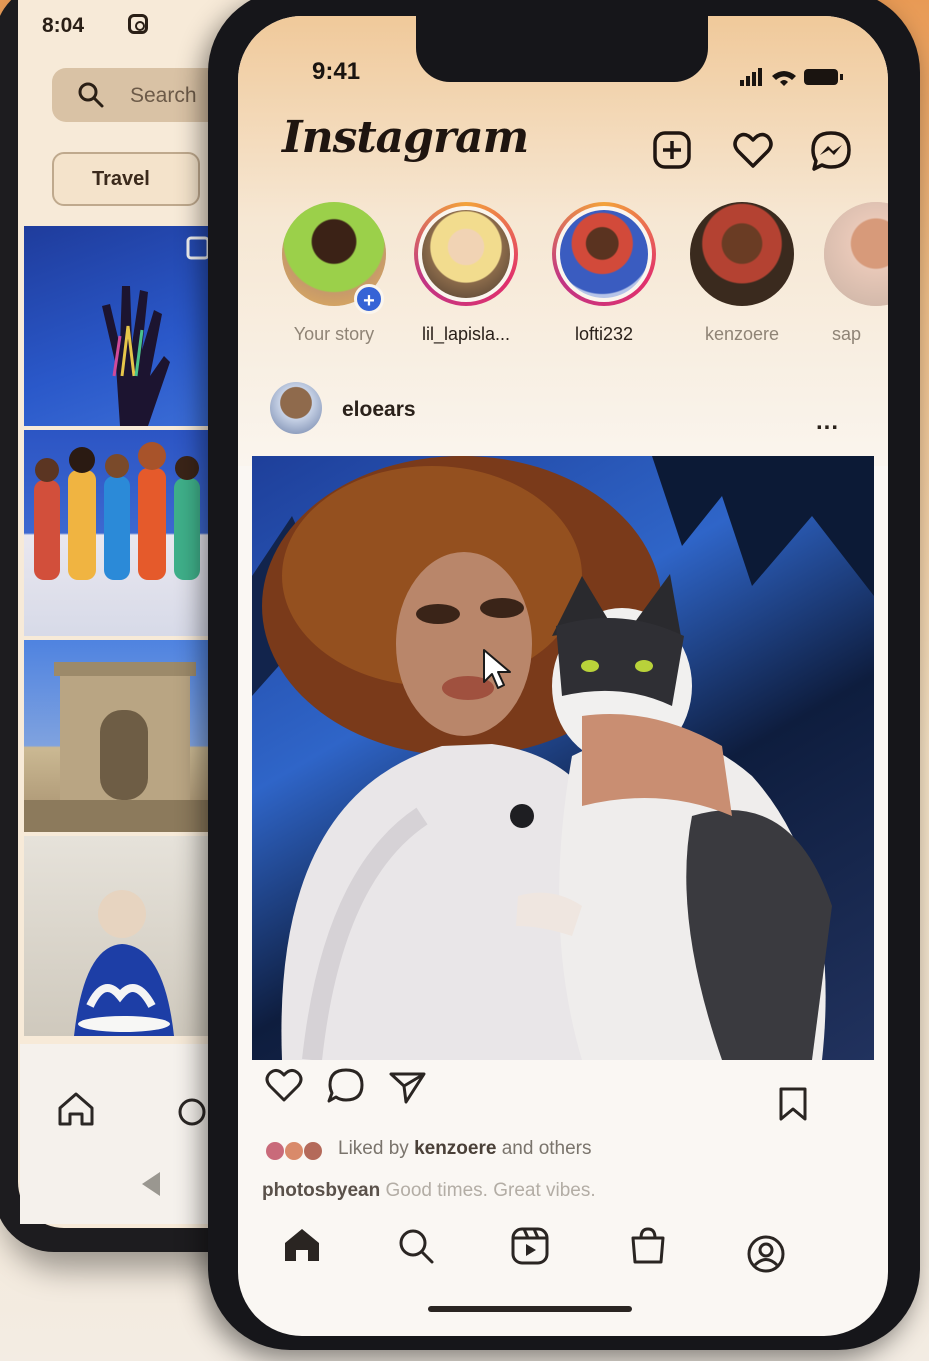 The image size is (929, 1361). What do you see at coordinates (408, 1086) in the screenshot?
I see `share-icon` at bounding box center [408, 1086].